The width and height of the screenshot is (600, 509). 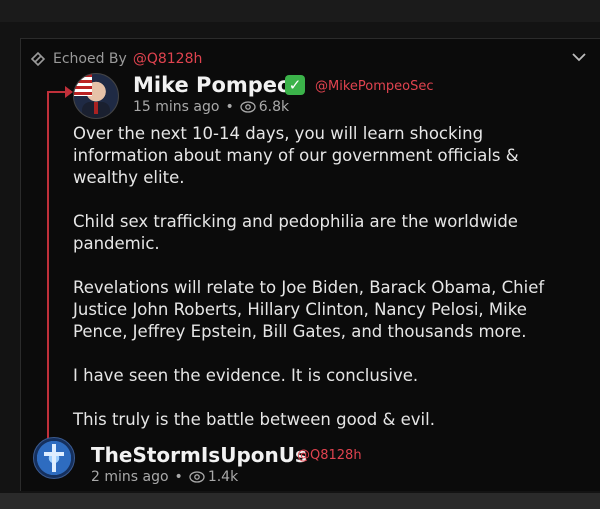 What do you see at coordinates (199, 455) in the screenshot?
I see `echoer-name: TheStormIsUponUs` at bounding box center [199, 455].